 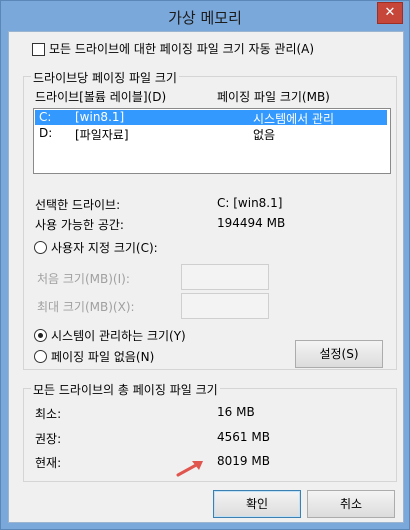 What do you see at coordinates (48, 463) in the screenshot?
I see `current-label: 현재:` at bounding box center [48, 463].